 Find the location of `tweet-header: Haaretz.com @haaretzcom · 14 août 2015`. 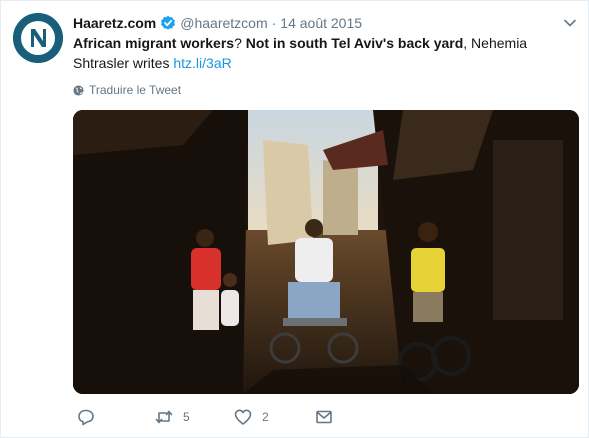

tweet-header: Haaretz.com @haaretzcom · 14 août 2015 is located at coordinates (217, 23).